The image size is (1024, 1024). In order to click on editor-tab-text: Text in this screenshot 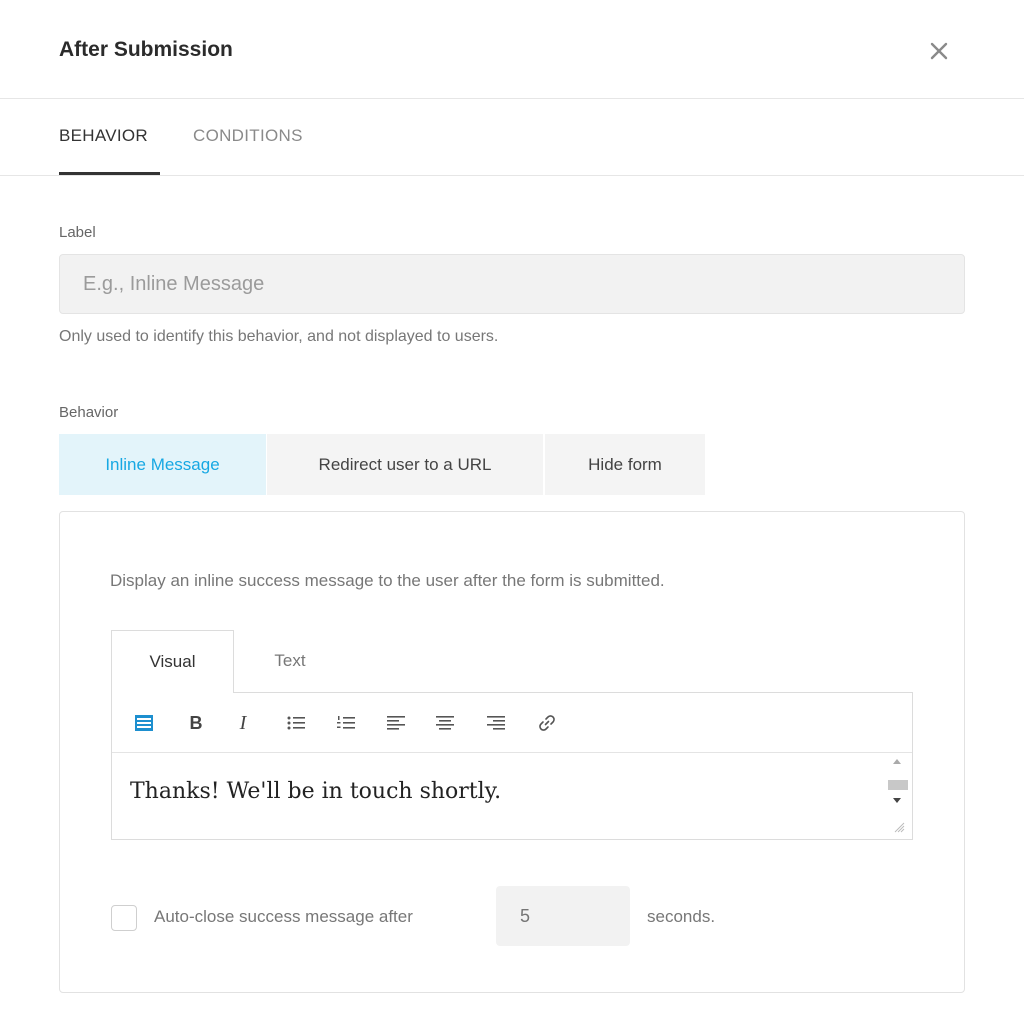, I will do `click(290, 661)`.